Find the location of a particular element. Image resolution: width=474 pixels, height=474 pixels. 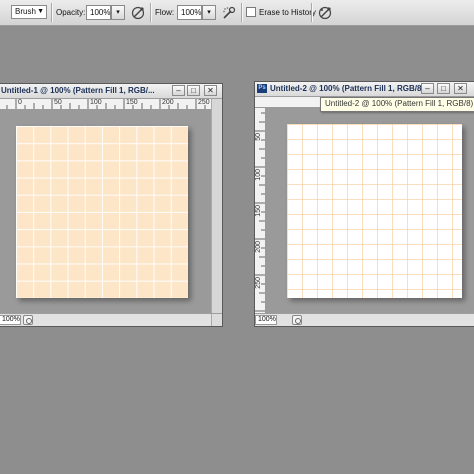

photoshop-app-icon: Ps is located at coordinates (262, 88).